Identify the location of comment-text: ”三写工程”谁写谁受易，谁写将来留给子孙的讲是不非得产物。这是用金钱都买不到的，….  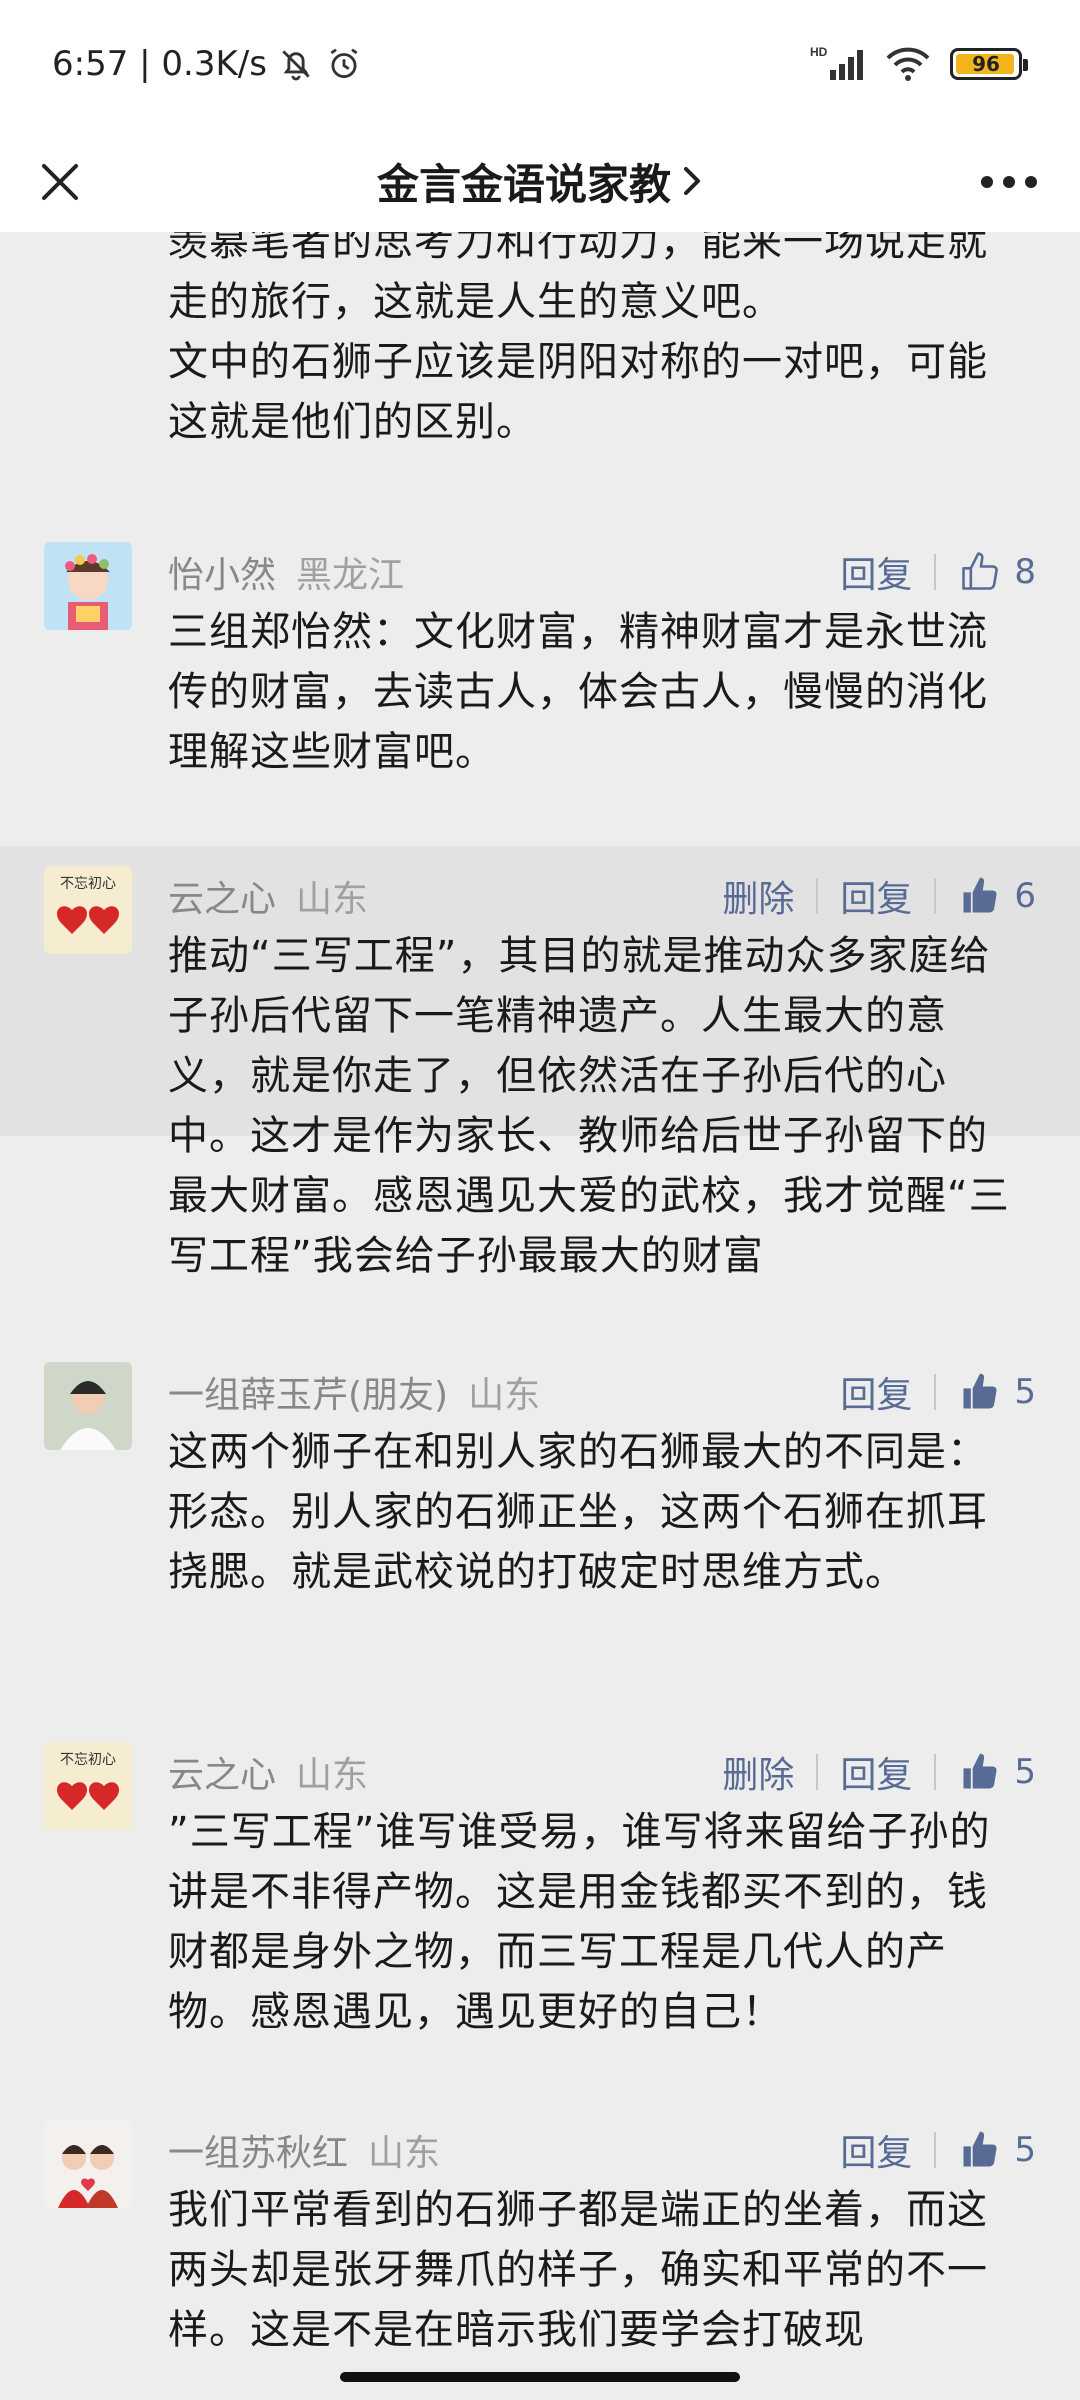
(579, 1922).